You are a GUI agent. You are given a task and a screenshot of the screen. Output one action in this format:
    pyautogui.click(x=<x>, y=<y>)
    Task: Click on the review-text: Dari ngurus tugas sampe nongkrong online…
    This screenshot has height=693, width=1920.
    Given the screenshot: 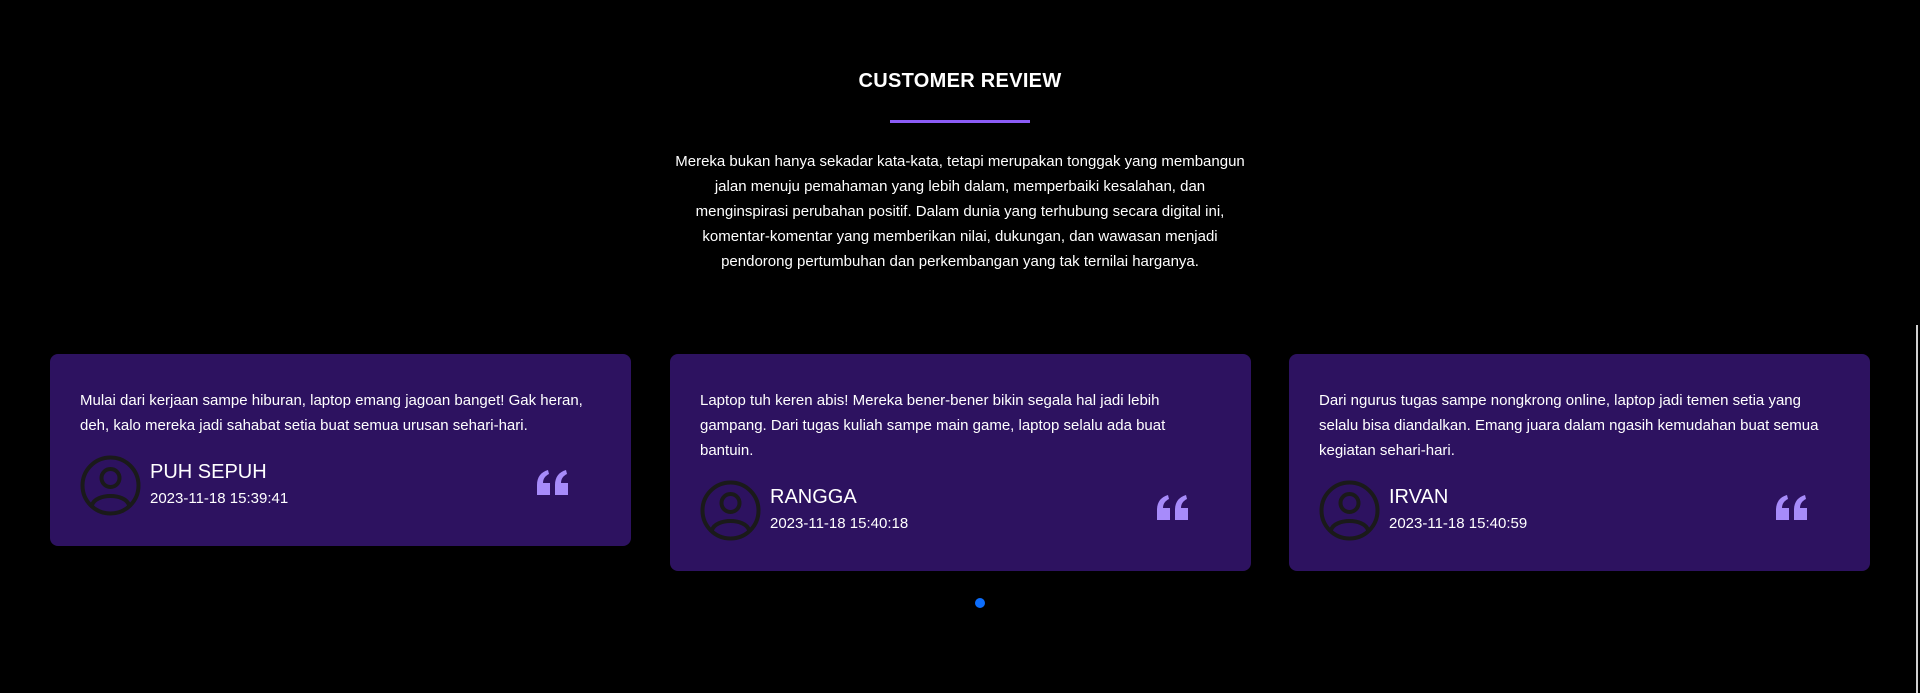 What is the action you would take?
    pyautogui.click(x=1569, y=425)
    